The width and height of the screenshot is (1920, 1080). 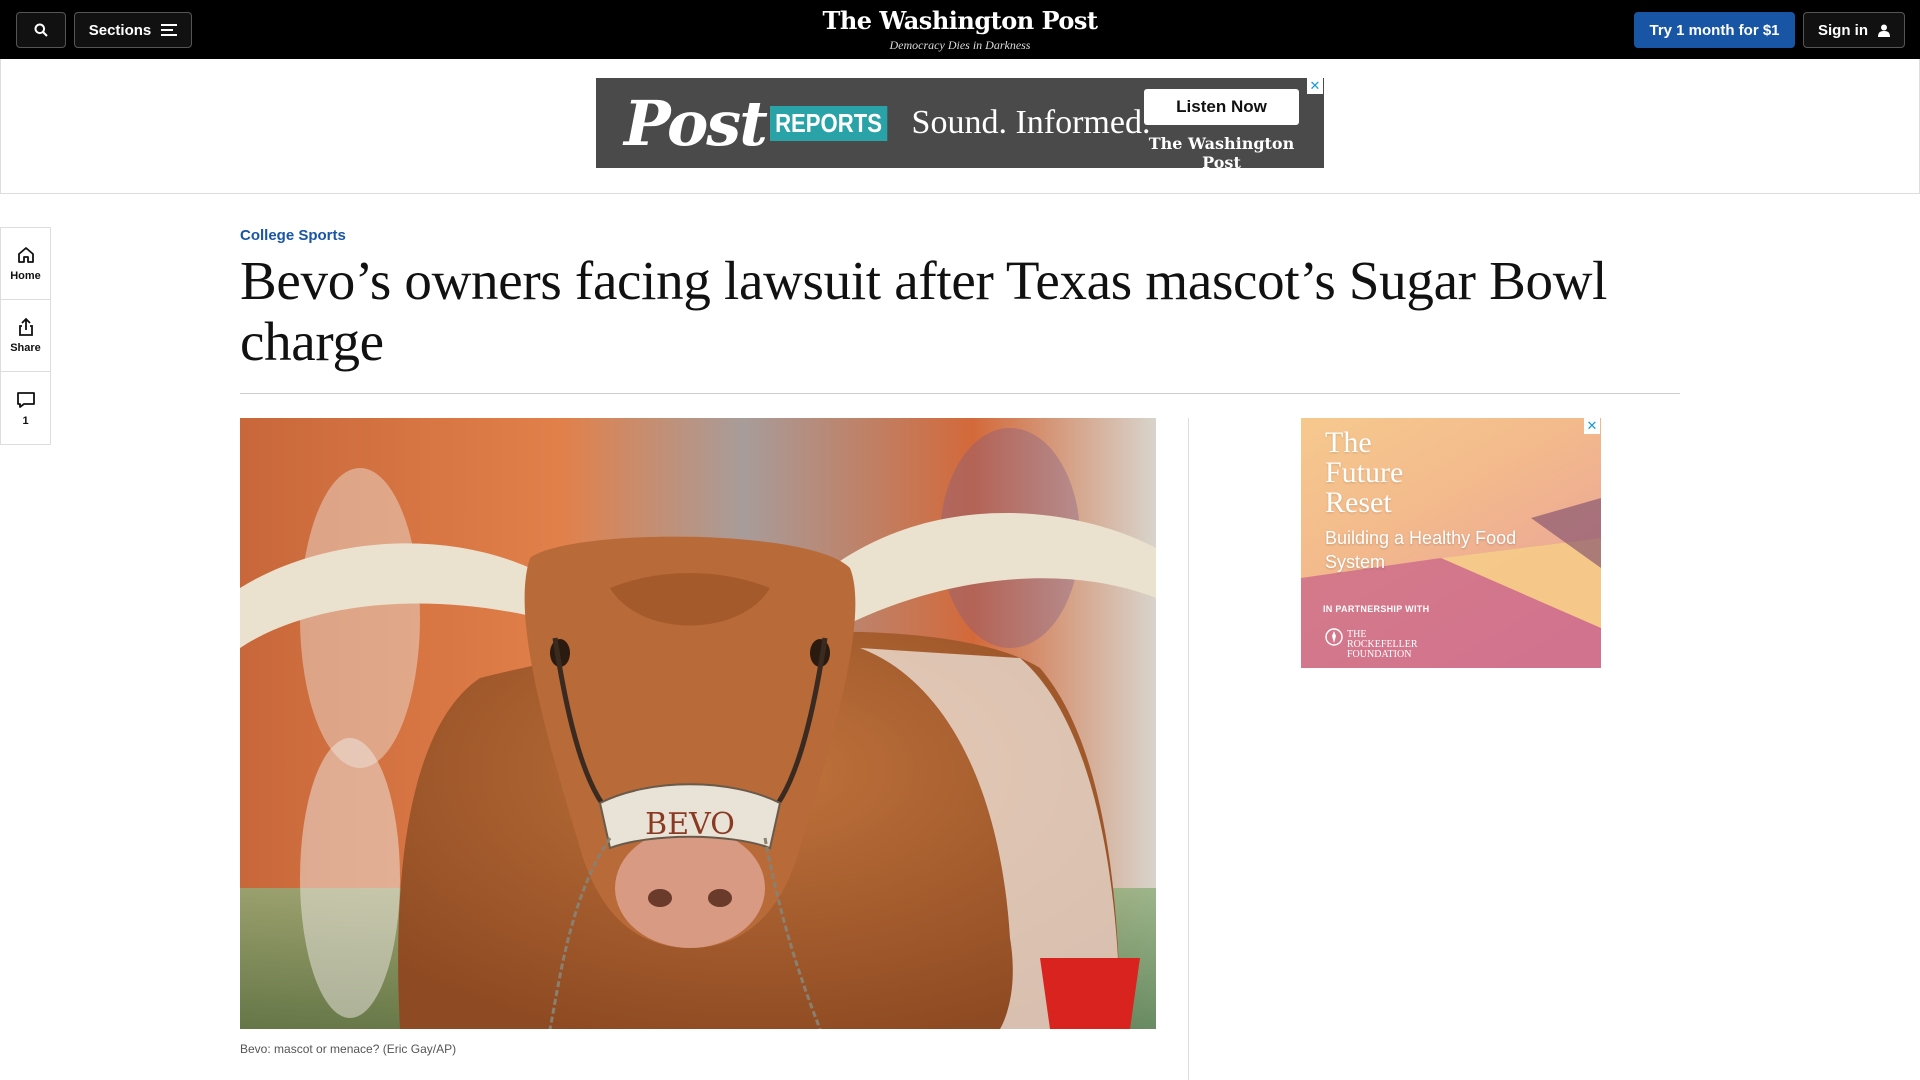 What do you see at coordinates (1315, 86) in the screenshot?
I see `ad-close-icon: ✕` at bounding box center [1315, 86].